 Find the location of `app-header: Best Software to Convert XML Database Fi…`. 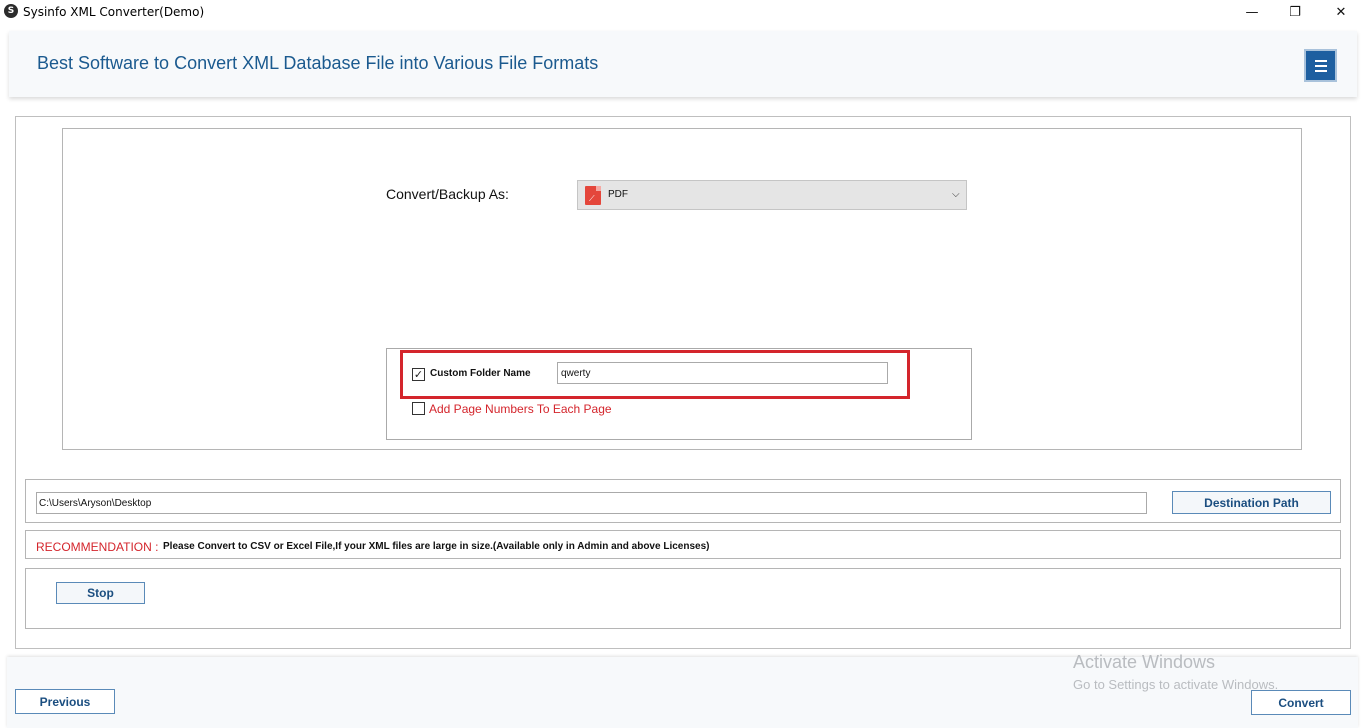

app-header: Best Software to Convert XML Database Fi… is located at coordinates (683, 64).